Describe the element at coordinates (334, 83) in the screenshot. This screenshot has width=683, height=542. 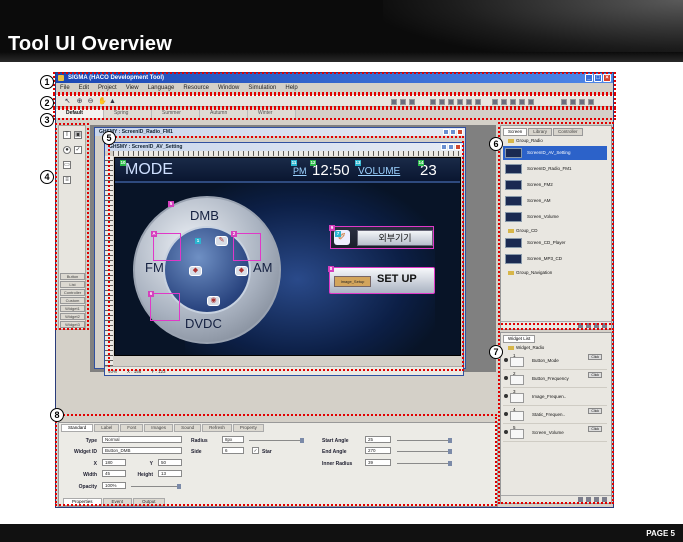
I see `annotation-menu` at that location.